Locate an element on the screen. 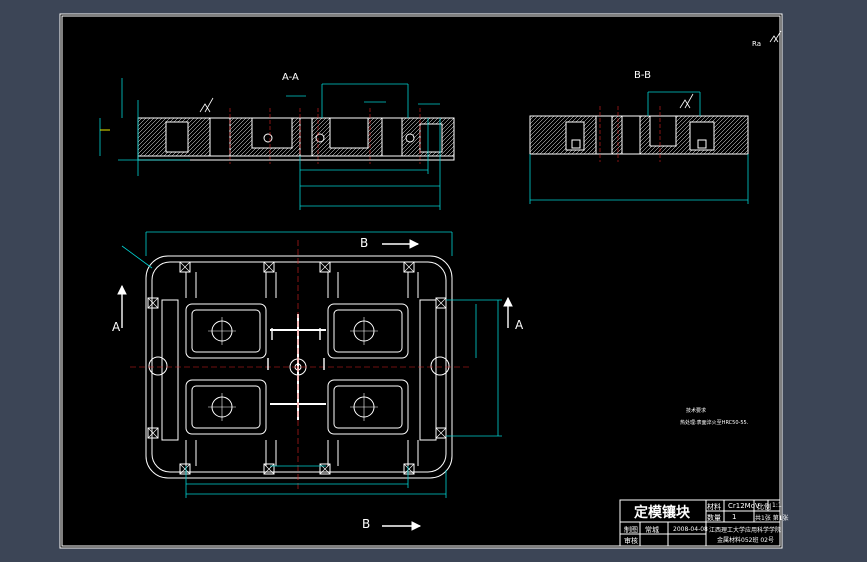 This screenshot has height=562, width=867. tb-checker-label: 审核 is located at coordinates (631, 541).